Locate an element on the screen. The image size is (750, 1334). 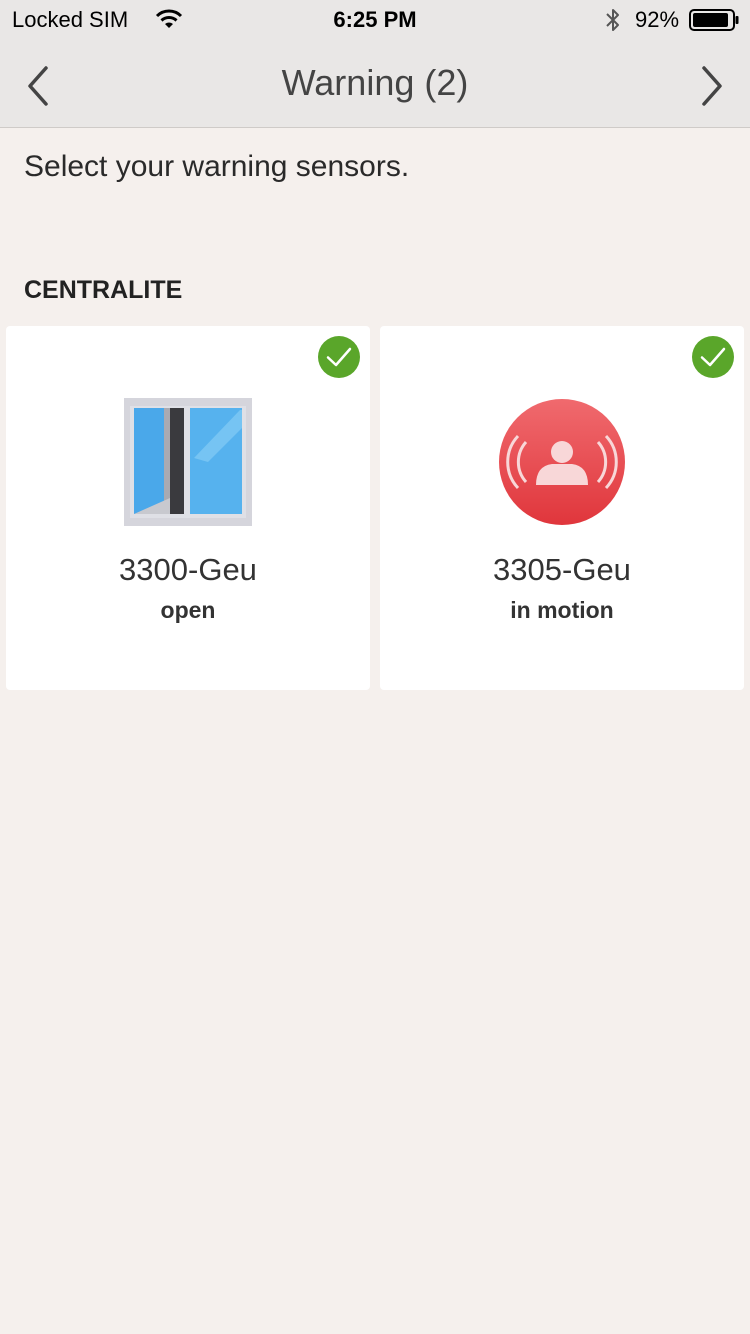
sensor-card-3300: 3300-Geu open is located at coordinates (188, 508).